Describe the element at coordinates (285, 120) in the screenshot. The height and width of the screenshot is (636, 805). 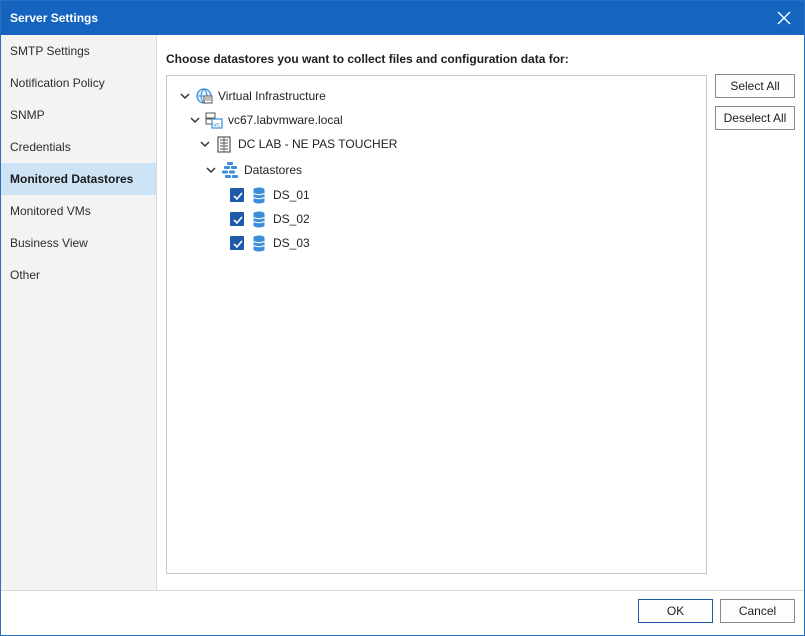
I see `tree-label-vcenter: vc67.labvmware.local` at that location.